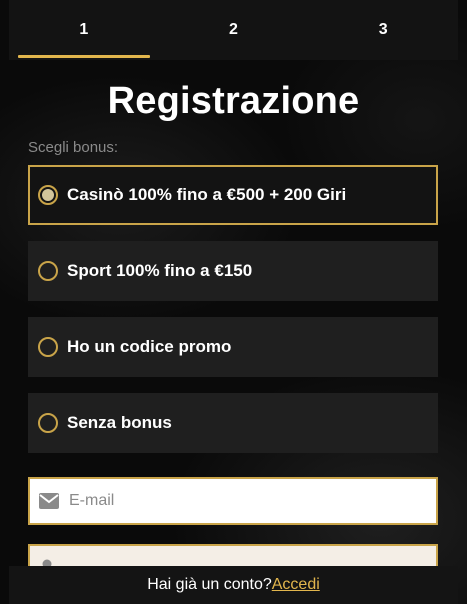 Image resolution: width=467 pixels, height=604 pixels. I want to click on footer-text: Hai già un conto?, so click(209, 584).